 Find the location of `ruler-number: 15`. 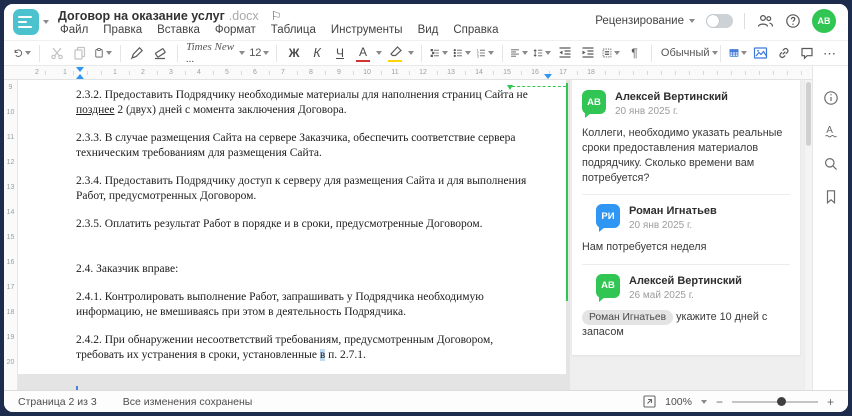

ruler-number: 15 is located at coordinates (10, 237).